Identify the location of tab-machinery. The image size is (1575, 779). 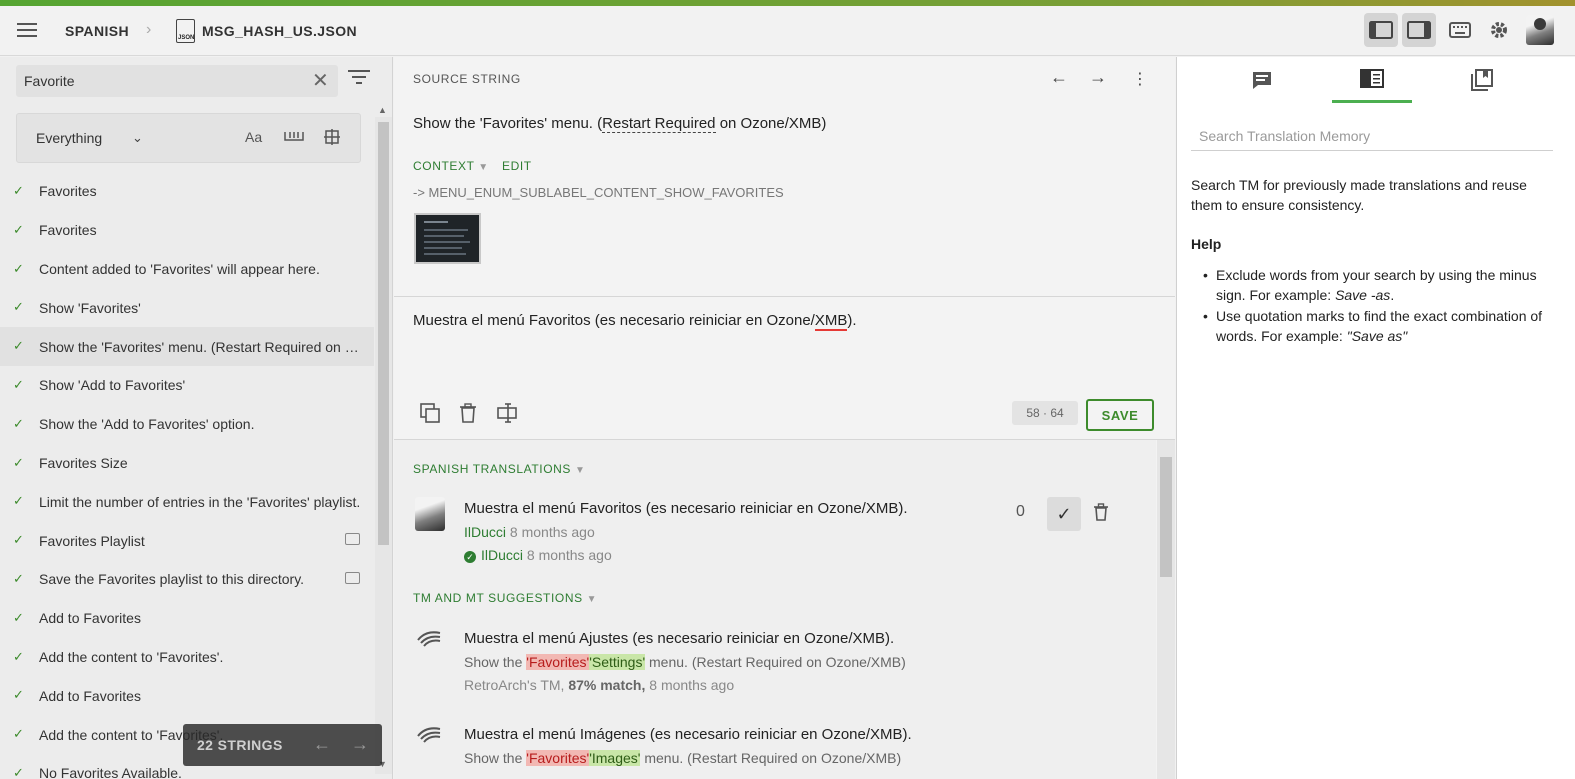
(1372, 80).